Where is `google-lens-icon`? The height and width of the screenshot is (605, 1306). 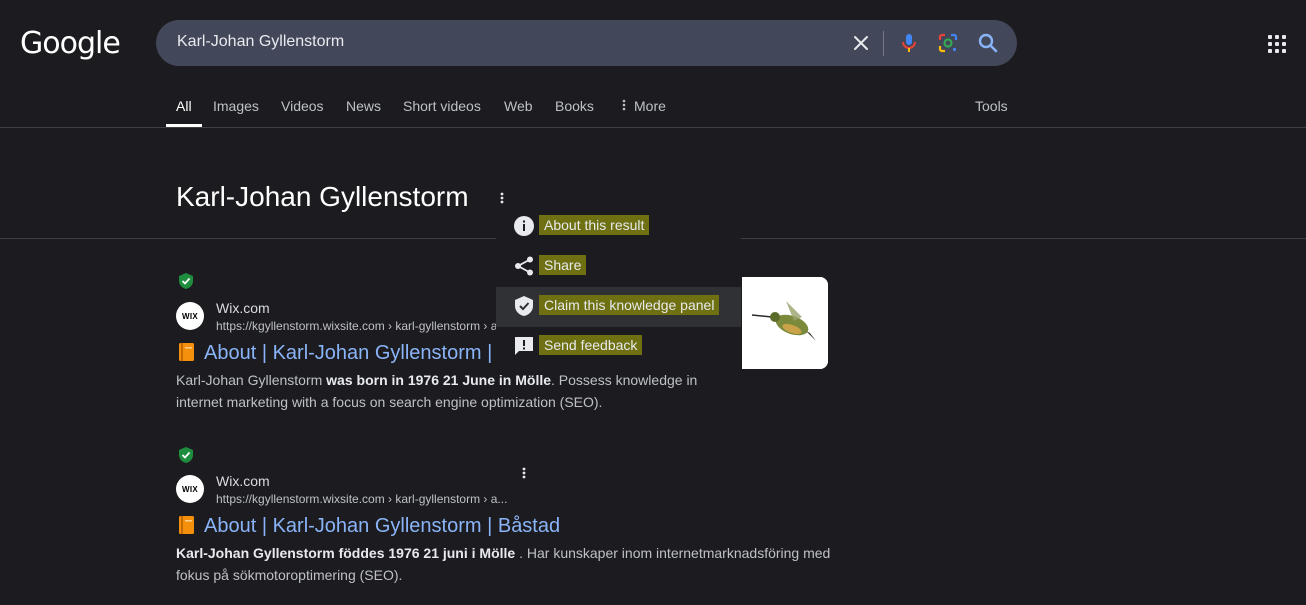
google-lens-icon is located at coordinates (948, 43).